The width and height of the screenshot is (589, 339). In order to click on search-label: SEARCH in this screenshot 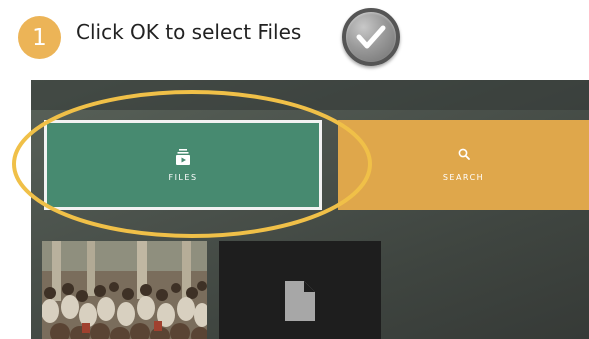, I will do `click(463, 177)`.